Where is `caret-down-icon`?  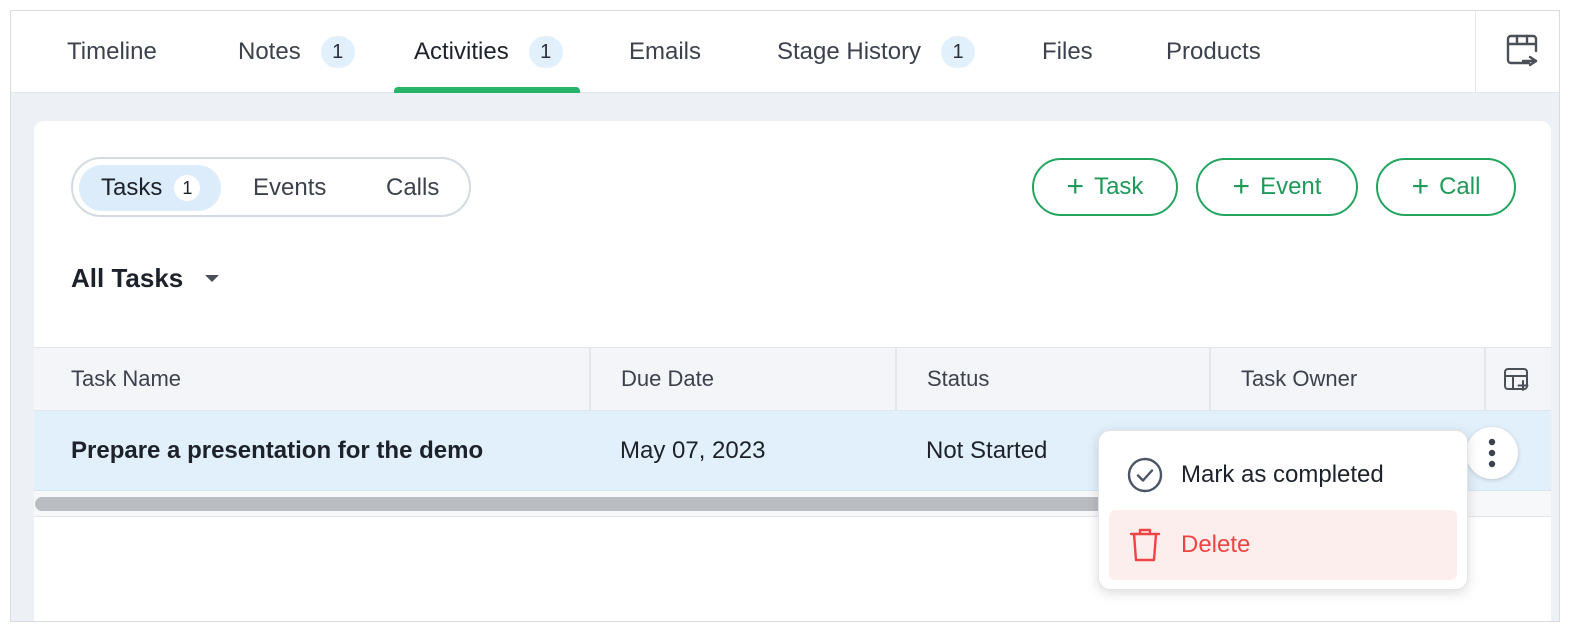
caret-down-icon is located at coordinates (212, 278).